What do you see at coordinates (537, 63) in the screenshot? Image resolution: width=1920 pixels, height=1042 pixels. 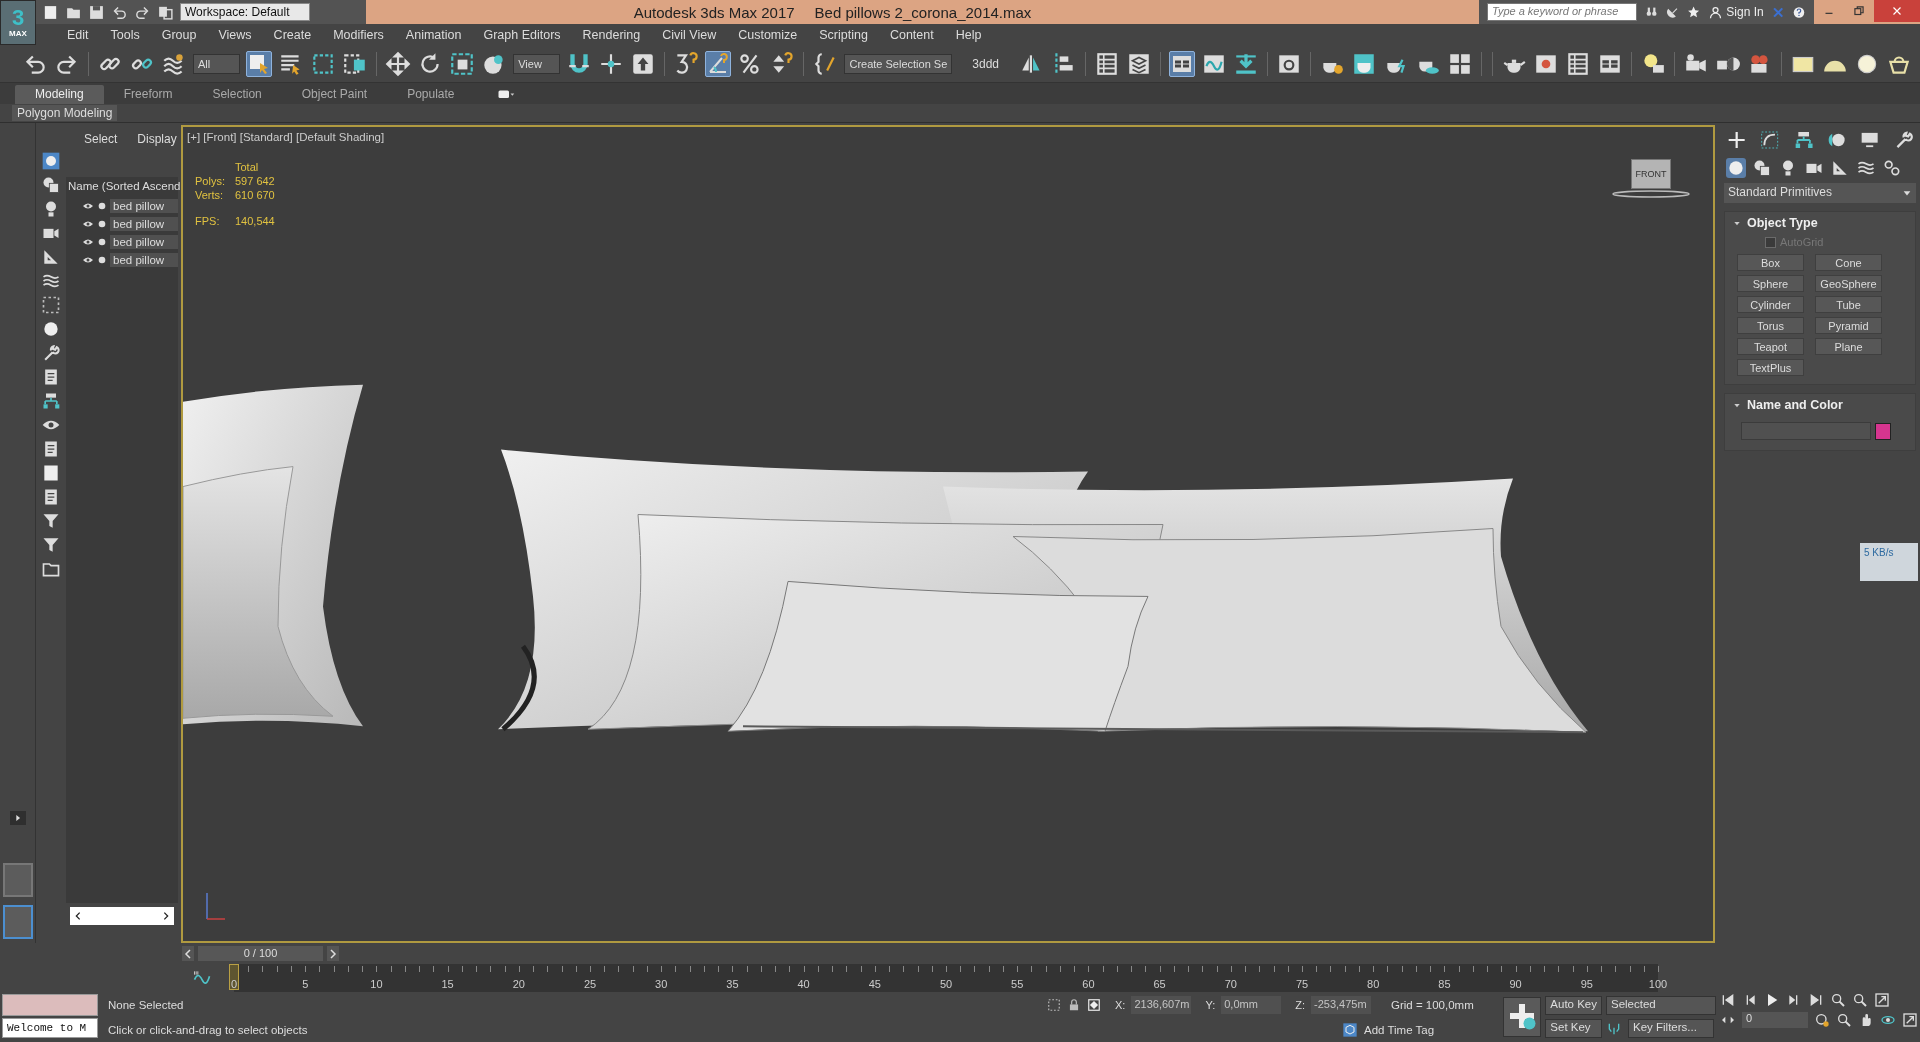 I see `coordinate-system-dropdown: View` at bounding box center [537, 63].